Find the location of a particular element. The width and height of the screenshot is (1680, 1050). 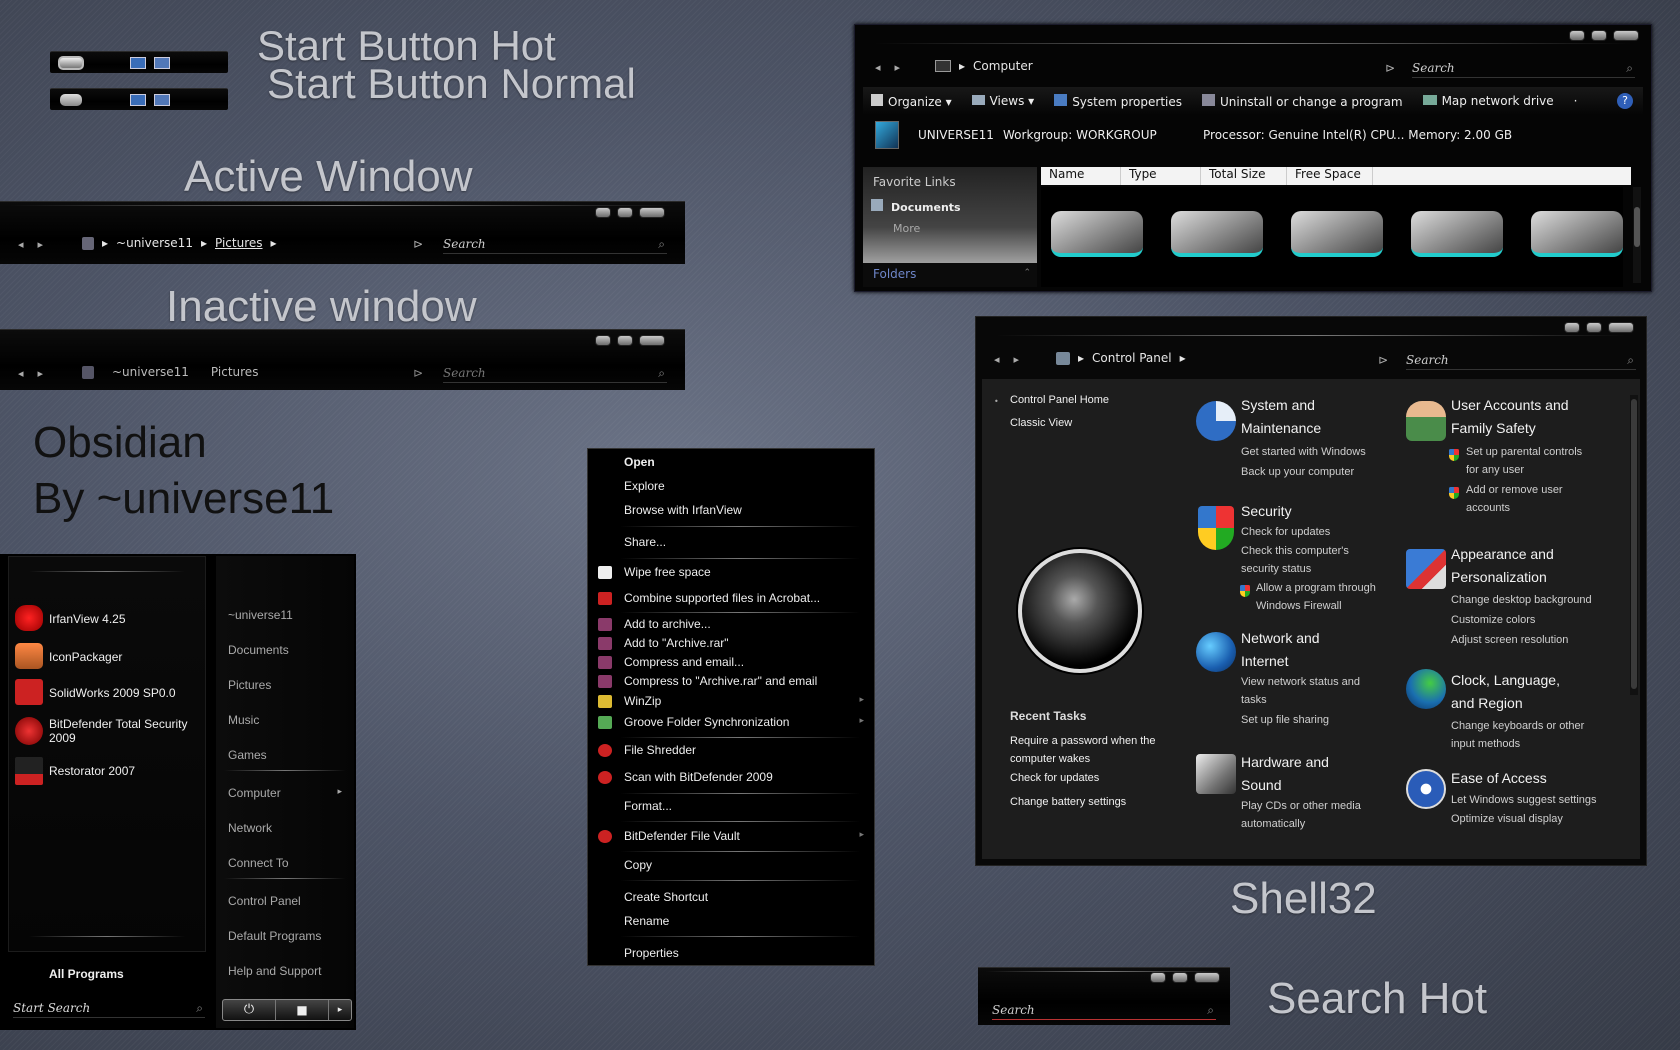

menu-item-file-shredder: File Shredder is located at coordinates (731, 751).